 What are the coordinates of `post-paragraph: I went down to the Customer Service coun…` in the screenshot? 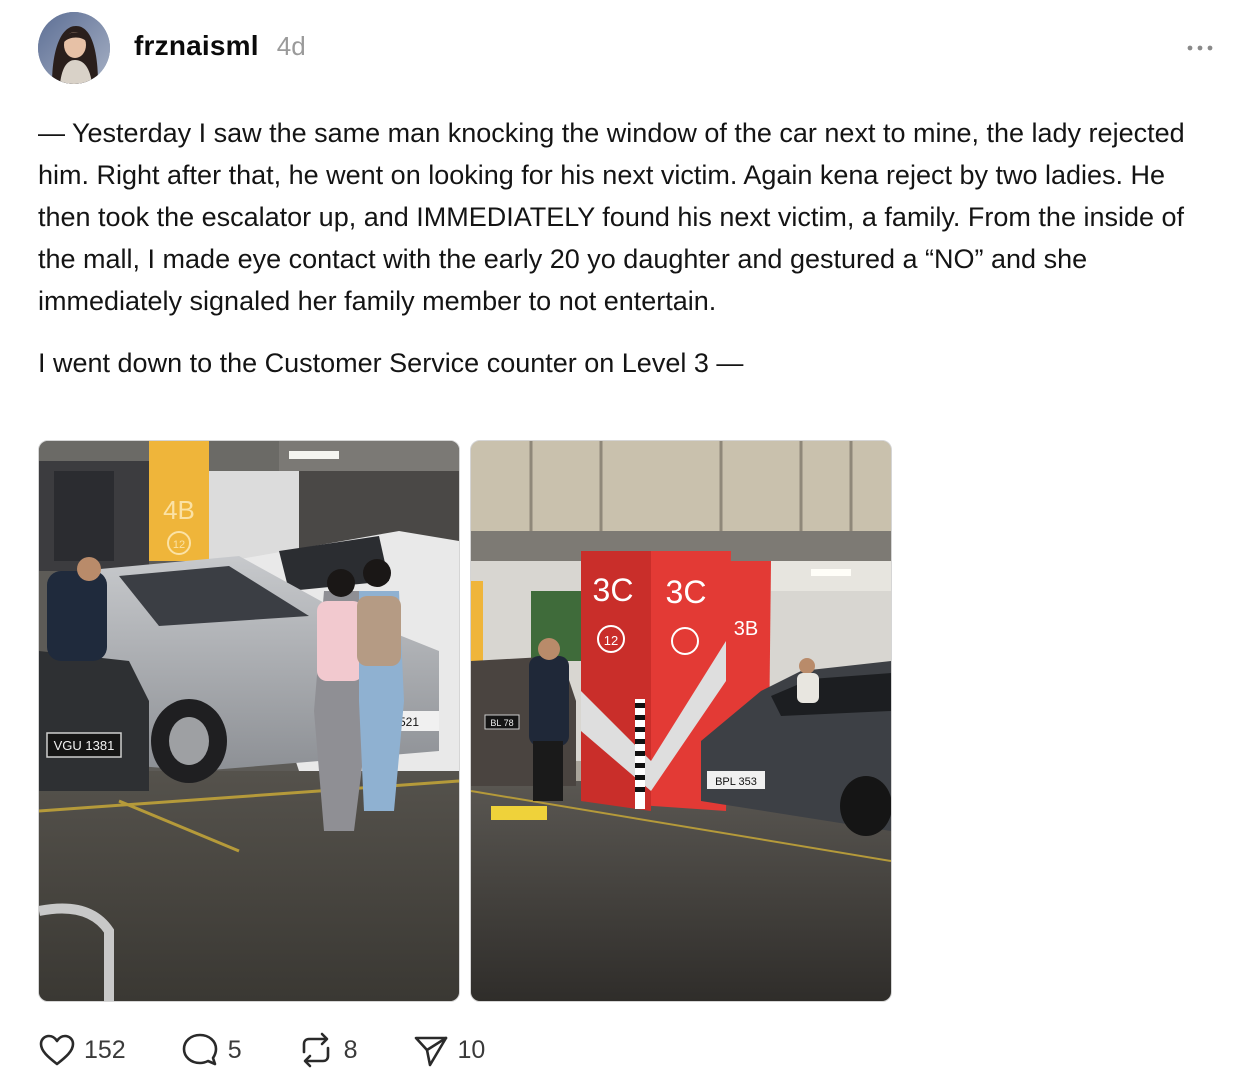 It's located at (391, 363).